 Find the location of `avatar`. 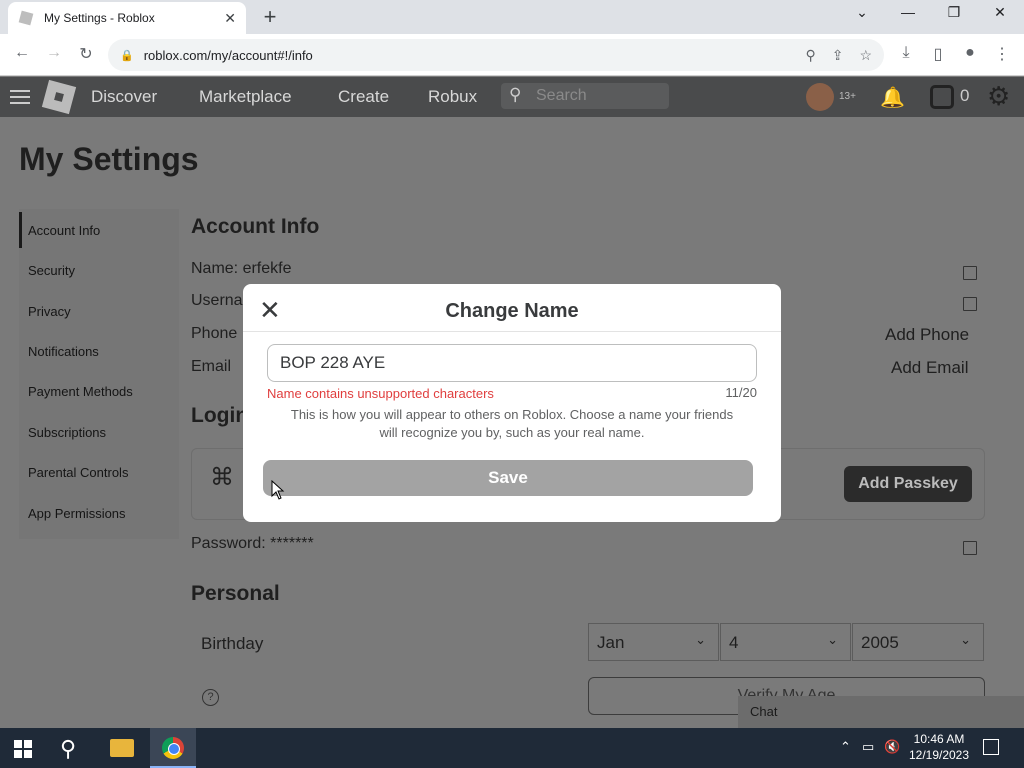

avatar is located at coordinates (820, 97).